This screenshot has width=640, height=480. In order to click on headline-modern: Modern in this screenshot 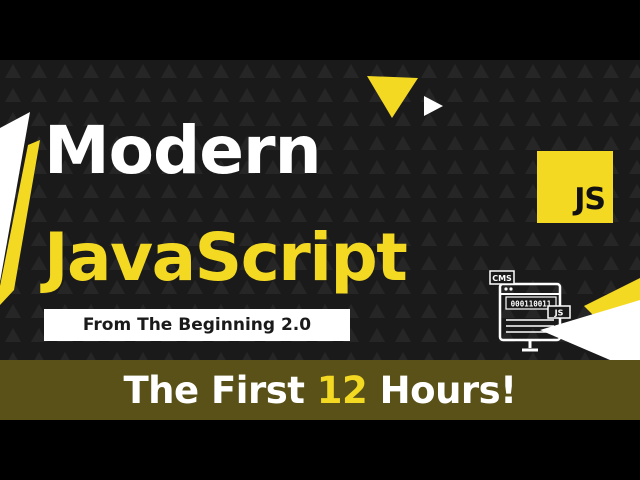, I will do `click(183, 150)`.